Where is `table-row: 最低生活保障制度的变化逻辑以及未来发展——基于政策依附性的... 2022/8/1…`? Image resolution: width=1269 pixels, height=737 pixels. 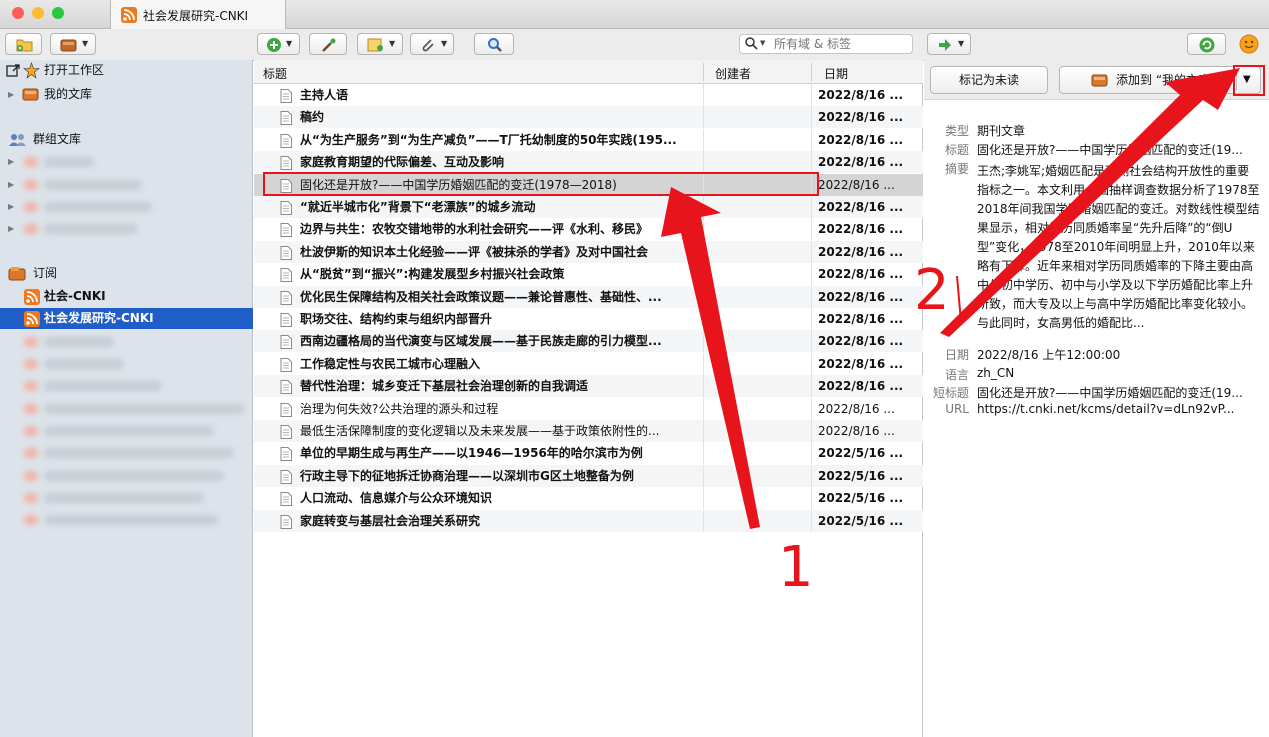
table-row: 最低生活保障制度的变化逻辑以及未来发展——基于政策依附性的... 2022/8/1… is located at coordinates (588, 431).